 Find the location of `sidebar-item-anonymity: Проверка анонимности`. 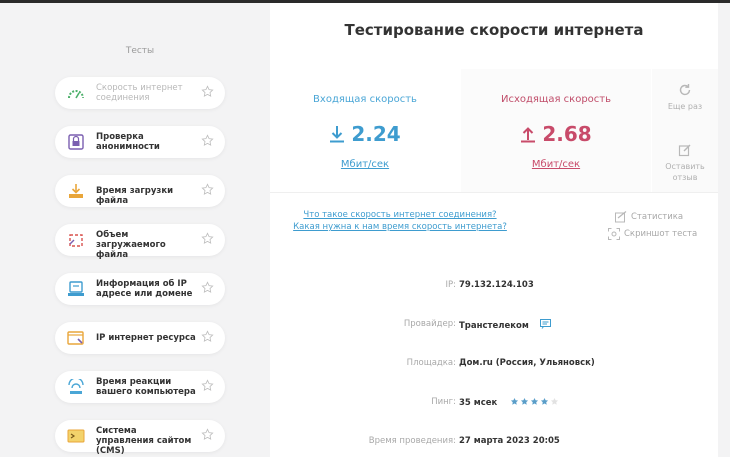

sidebar-item-anonymity: Проверка анонимности is located at coordinates (140, 142).